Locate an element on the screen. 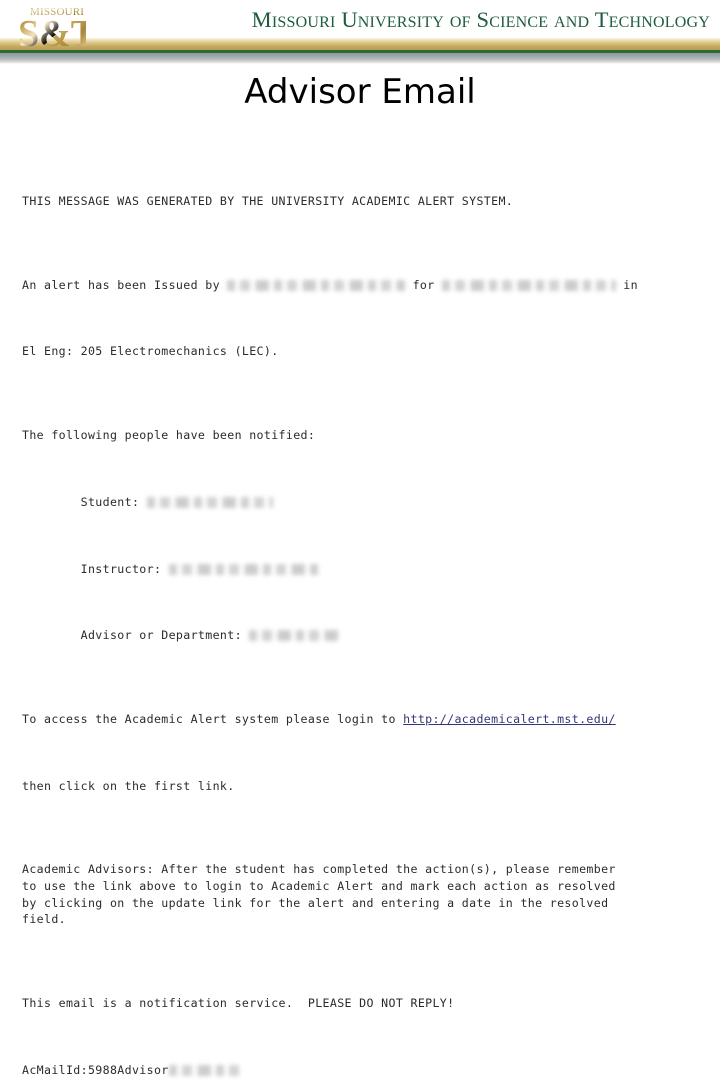 This screenshot has height=1080, width=720. alert-line-middle: for is located at coordinates (423, 284).